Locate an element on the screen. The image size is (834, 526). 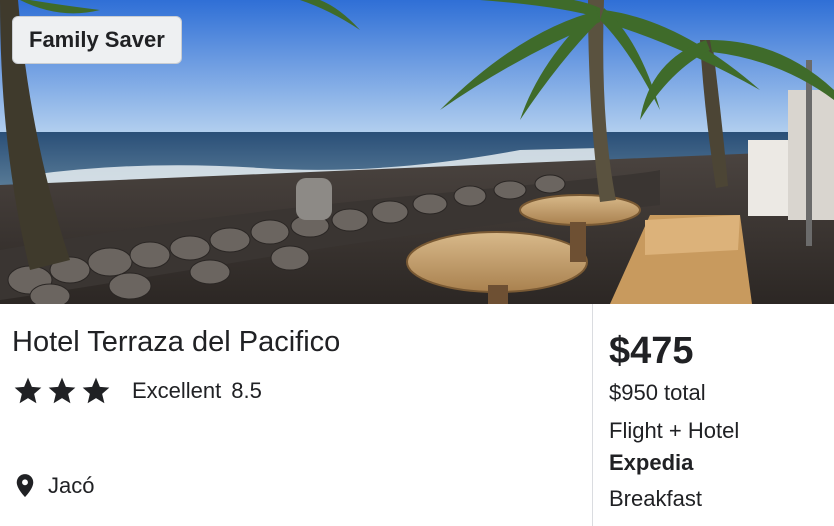
map-pin-icon is located at coordinates (25, 485).